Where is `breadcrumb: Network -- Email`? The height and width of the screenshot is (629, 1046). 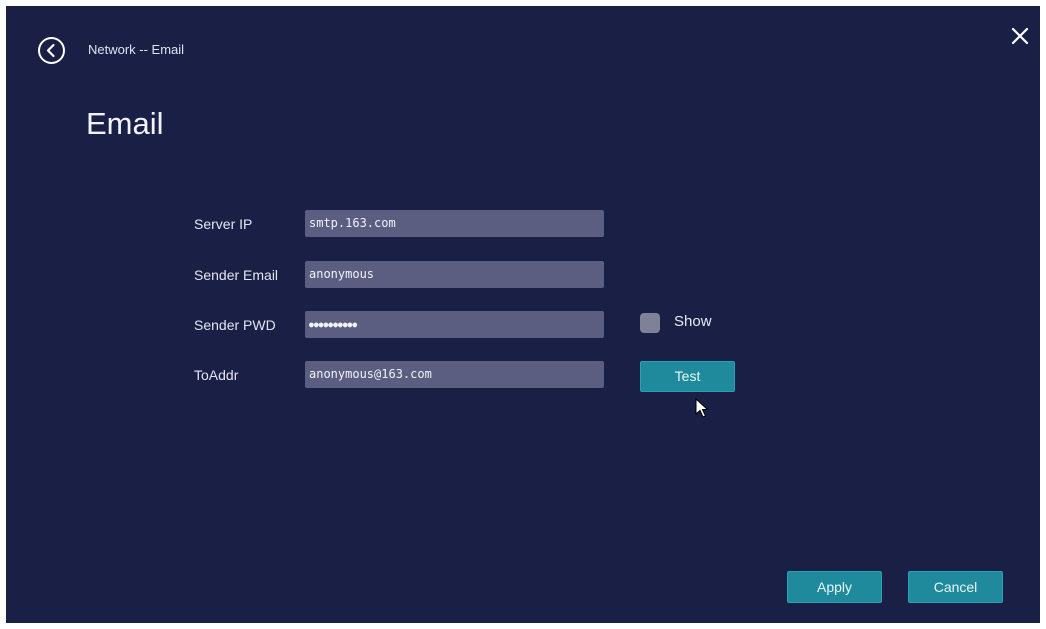 breadcrumb: Network -- Email is located at coordinates (136, 49).